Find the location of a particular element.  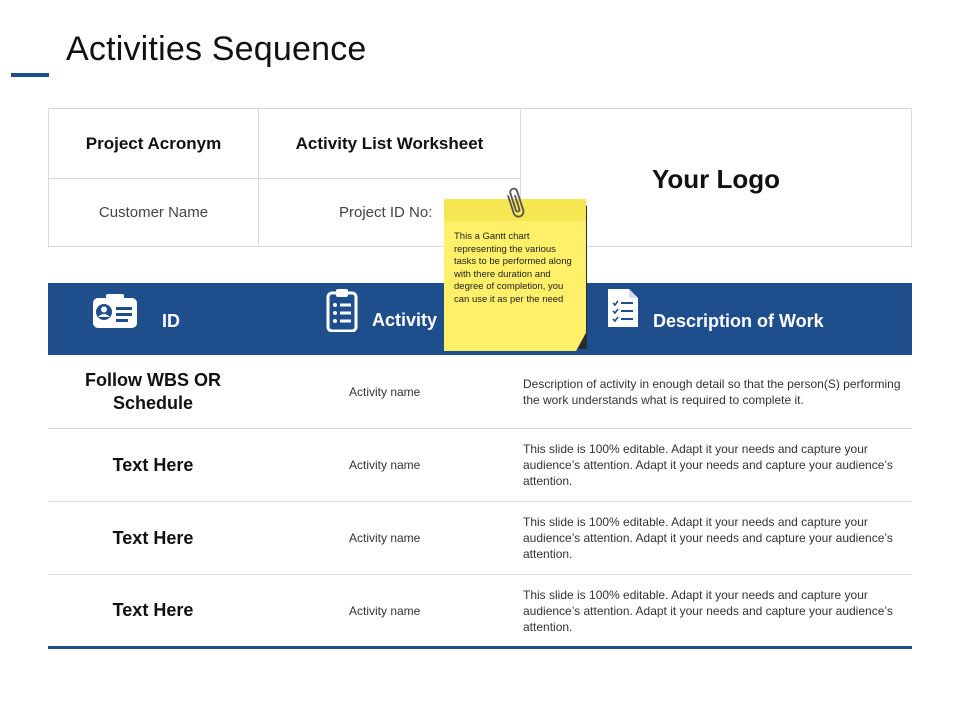

paperclip-icon is located at coordinates (516, 202).